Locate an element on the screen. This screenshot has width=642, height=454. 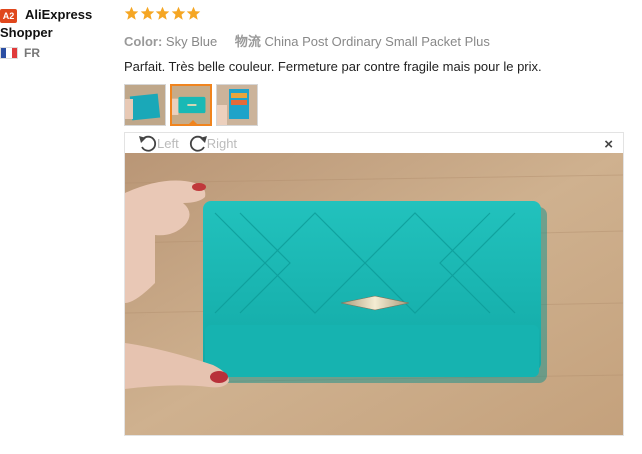
color-value: Sky Blue is located at coordinates (191, 41).